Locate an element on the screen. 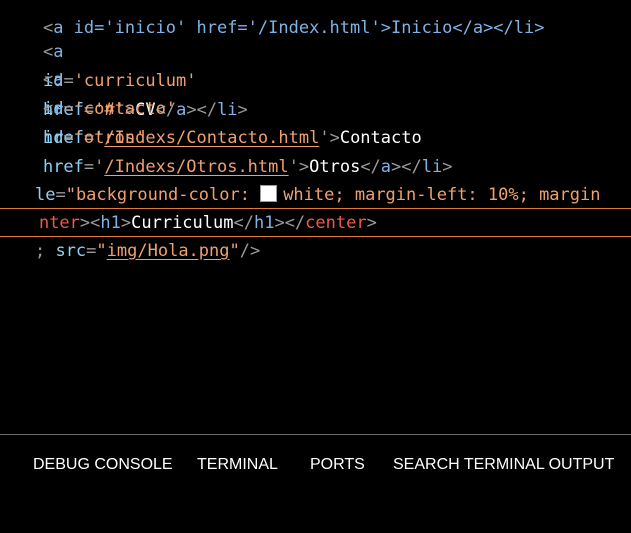  code-token: Contacto is located at coordinates (380, 138).